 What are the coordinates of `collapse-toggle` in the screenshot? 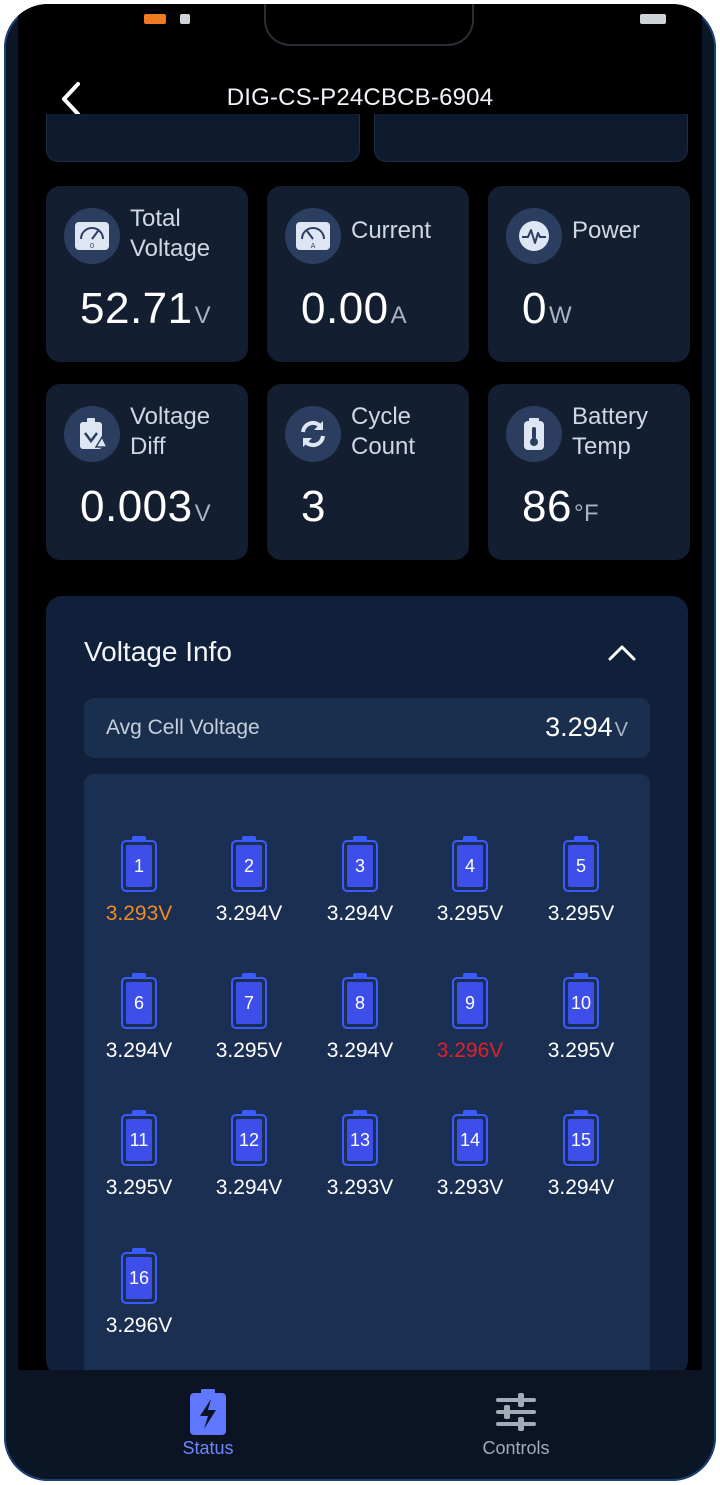 It's located at (622, 653).